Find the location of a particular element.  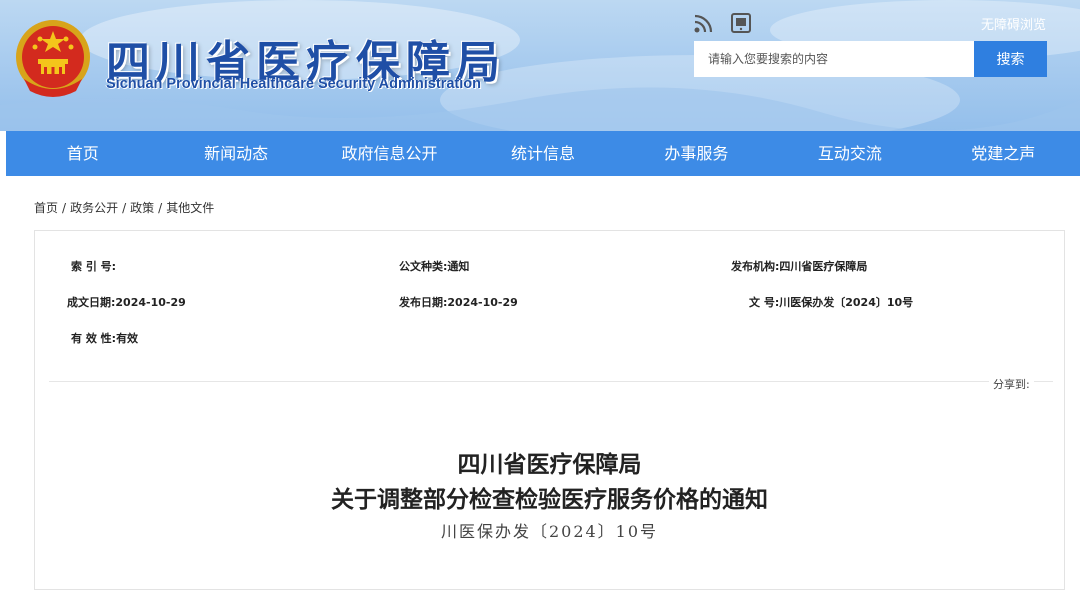

search-input is located at coordinates (834, 59).